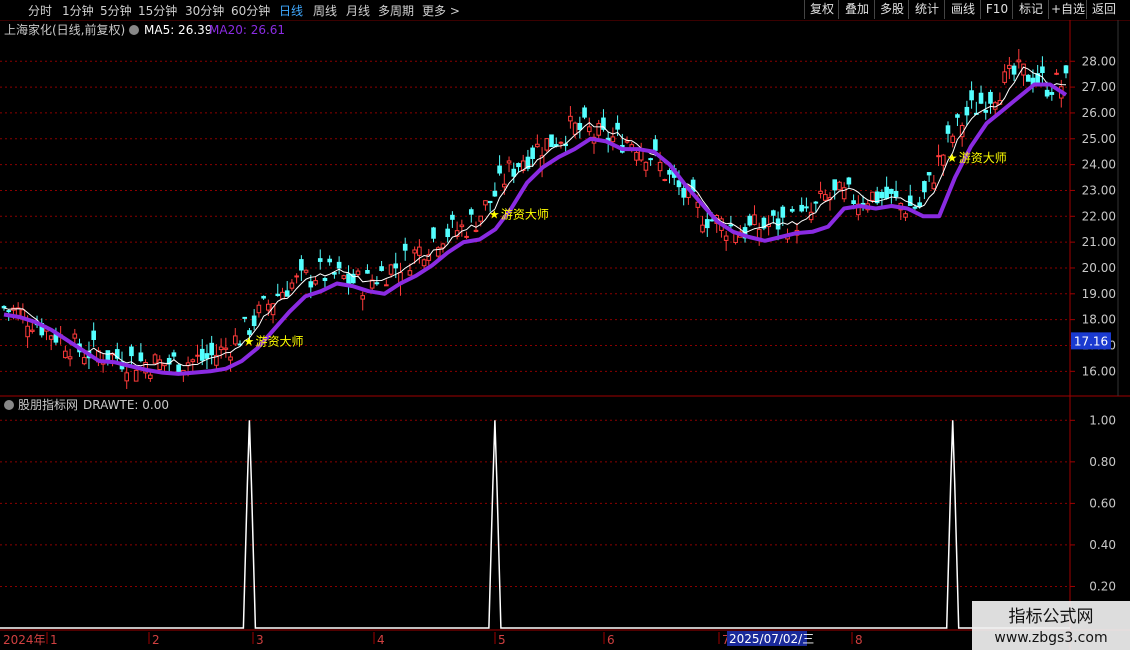 This screenshot has height=650, width=1130. Describe the element at coordinates (1099, 165) in the screenshot. I see `ytick-label-8: 24.00` at that location.